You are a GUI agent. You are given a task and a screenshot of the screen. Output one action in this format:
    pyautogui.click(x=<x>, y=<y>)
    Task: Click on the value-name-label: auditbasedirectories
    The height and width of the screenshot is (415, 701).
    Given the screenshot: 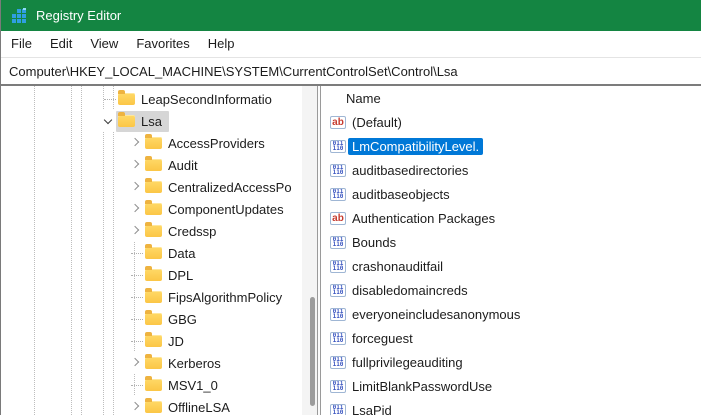 What is the action you would take?
    pyautogui.click(x=410, y=170)
    